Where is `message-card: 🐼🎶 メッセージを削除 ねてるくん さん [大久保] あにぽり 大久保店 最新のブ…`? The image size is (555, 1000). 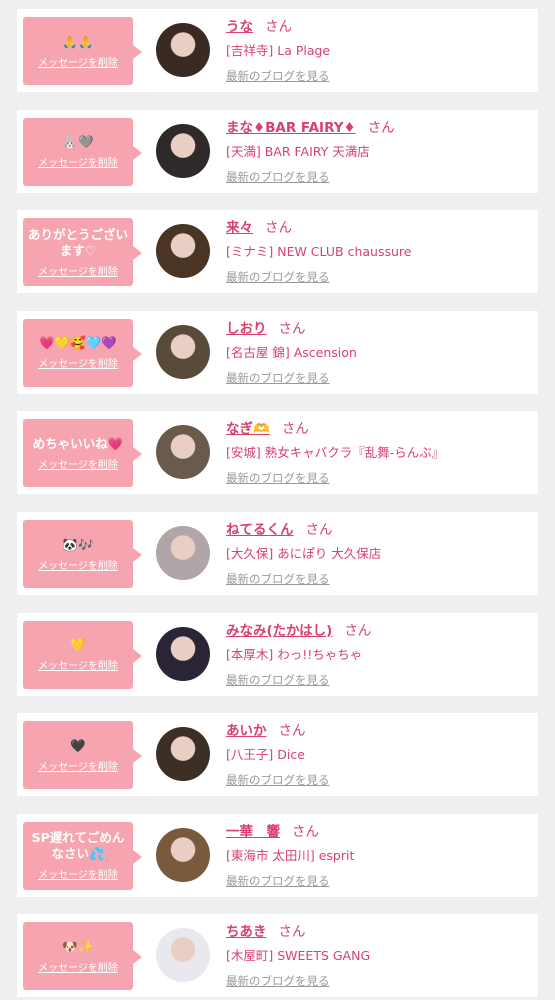 message-card: 🐼🎶 メッセージを削除 ねてるくん さん [大久保] あにぽり 大久保店 最新のブ… is located at coordinates (277, 553).